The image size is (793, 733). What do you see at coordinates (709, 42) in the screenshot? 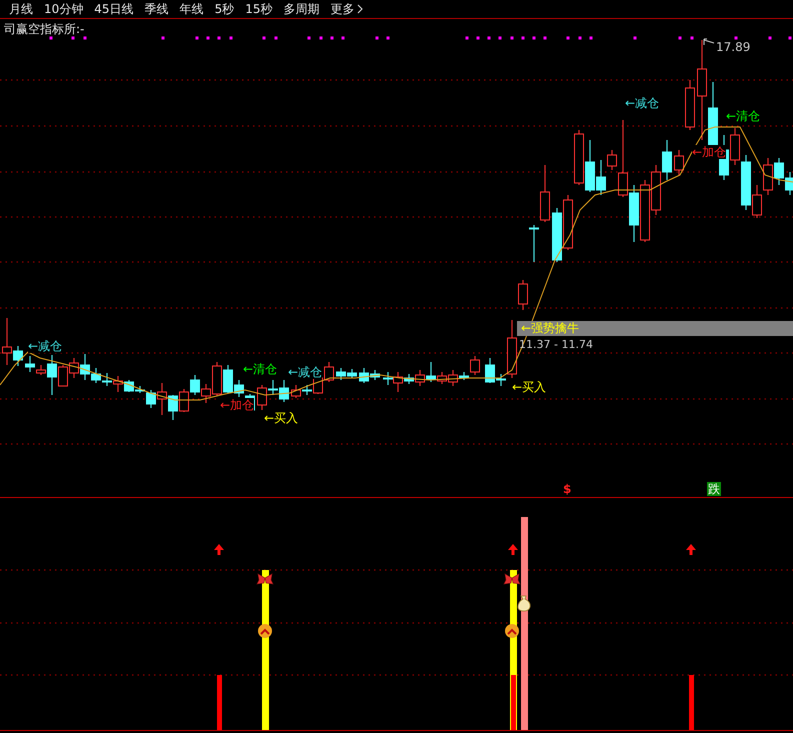
I see `arrow-icon` at bounding box center [709, 42].